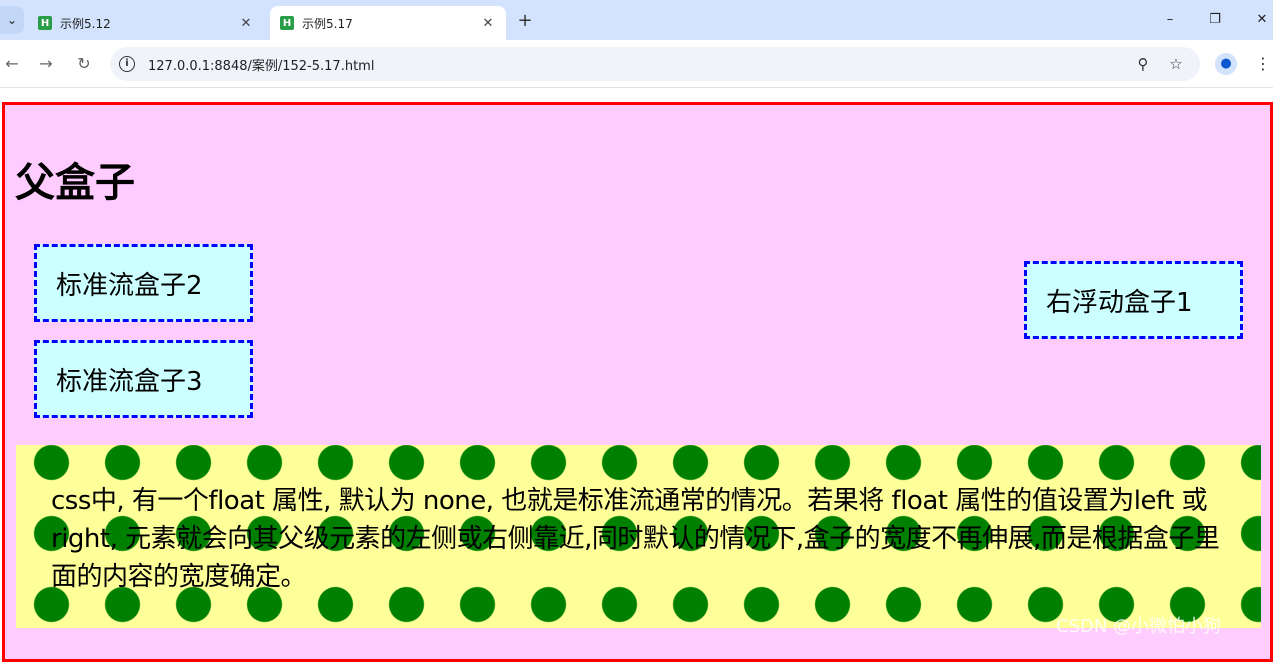  I want to click on minimize-button: –, so click(1170, 20).